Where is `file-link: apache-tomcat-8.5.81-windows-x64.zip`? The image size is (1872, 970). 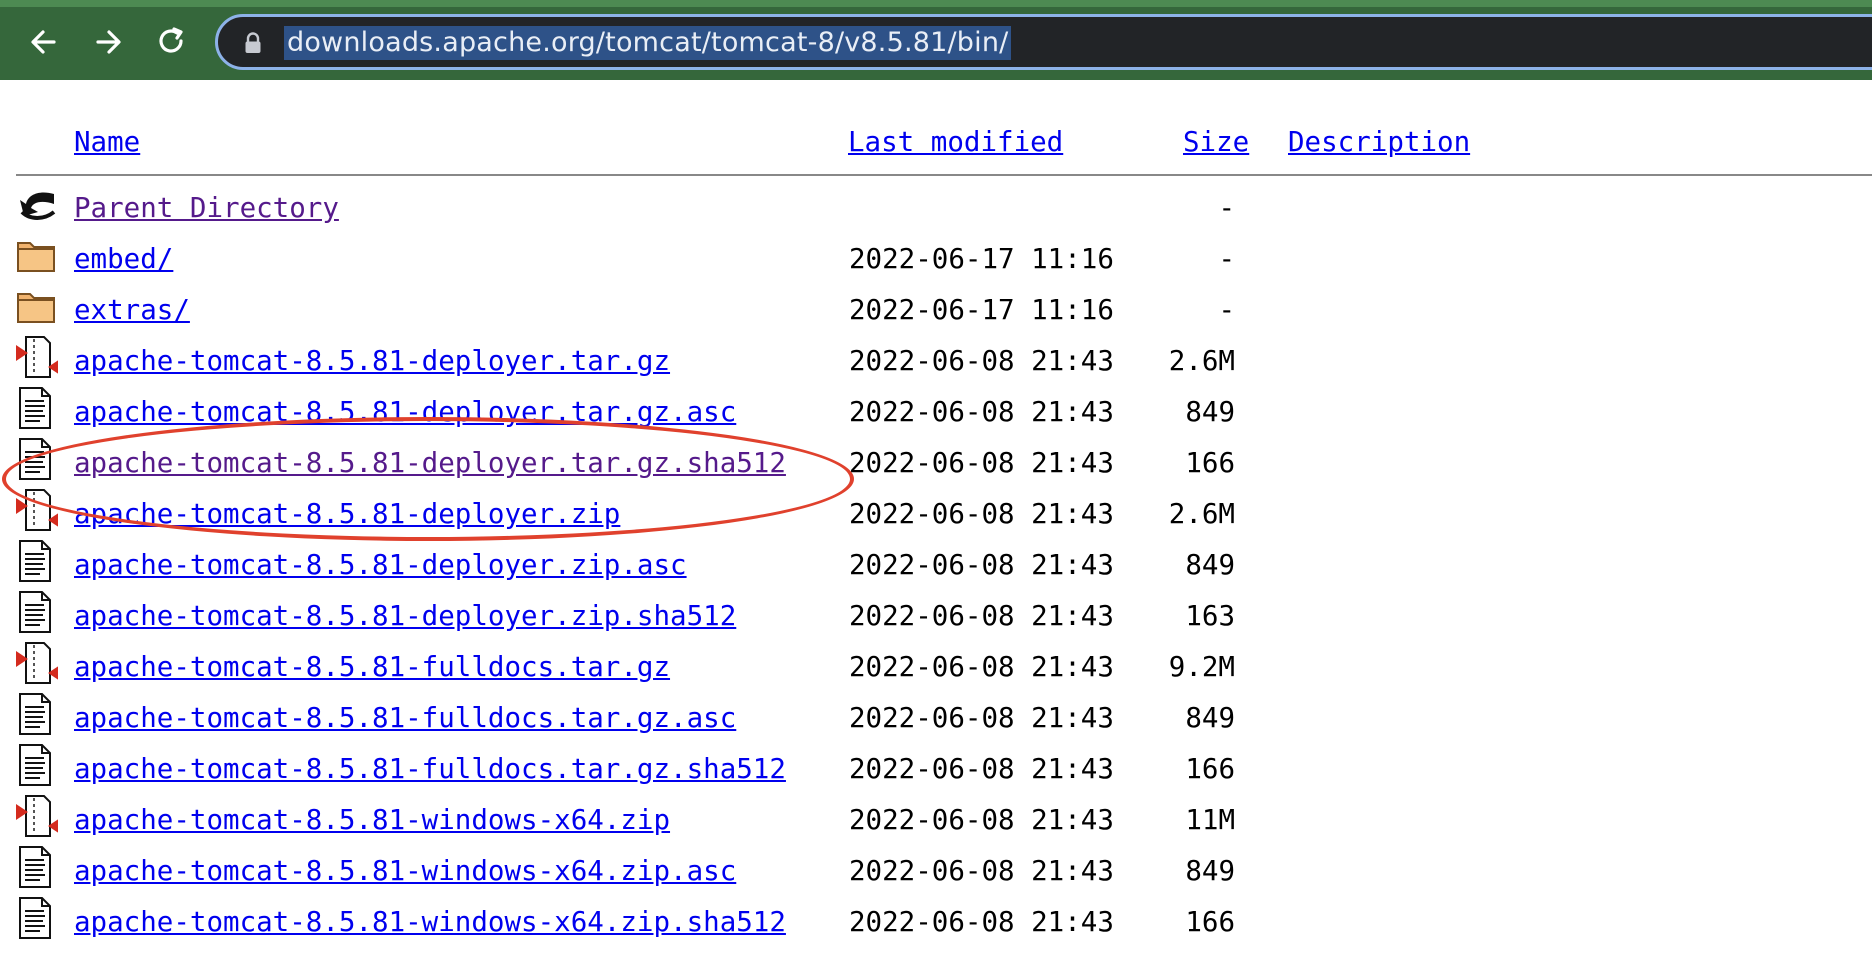 file-link: apache-tomcat-8.5.81-windows-x64.zip is located at coordinates (372, 820).